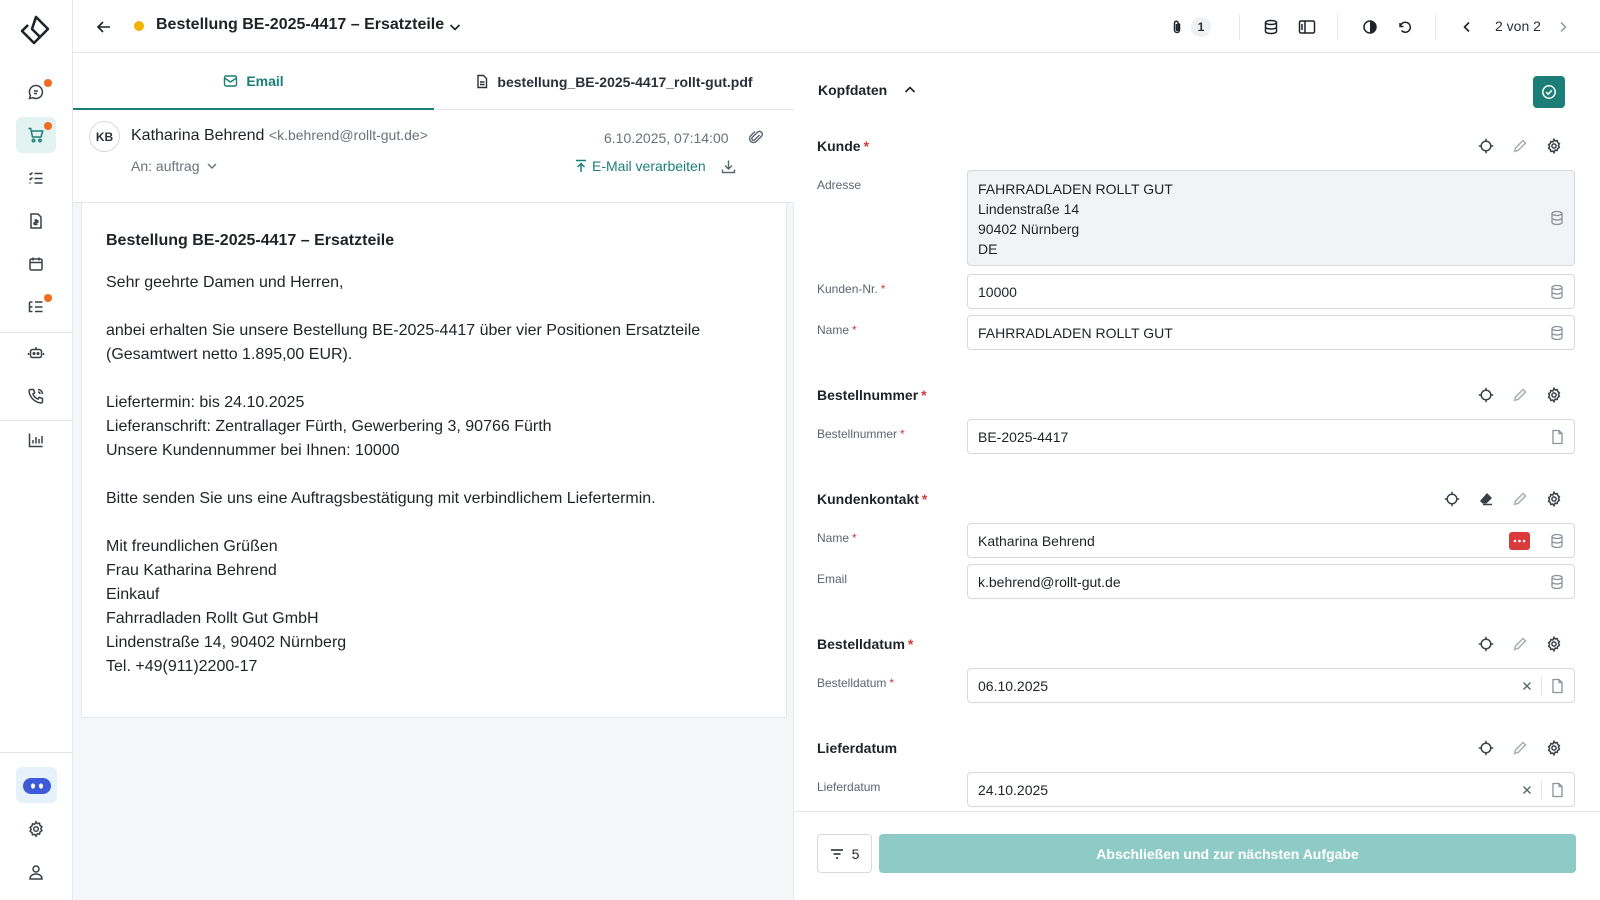  I want to click on field-divider, so click(1541, 686).